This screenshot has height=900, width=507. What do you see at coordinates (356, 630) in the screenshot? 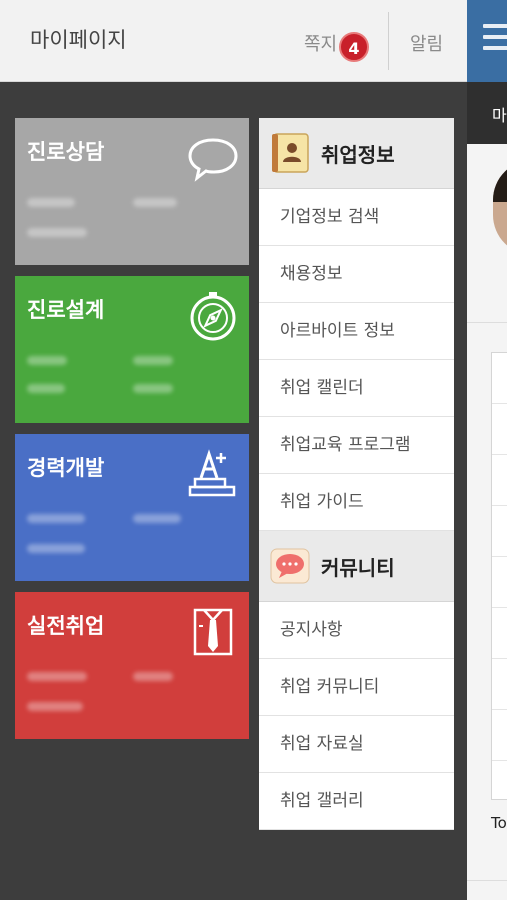
I see `menu-item-notices: 공지사항` at bounding box center [356, 630].